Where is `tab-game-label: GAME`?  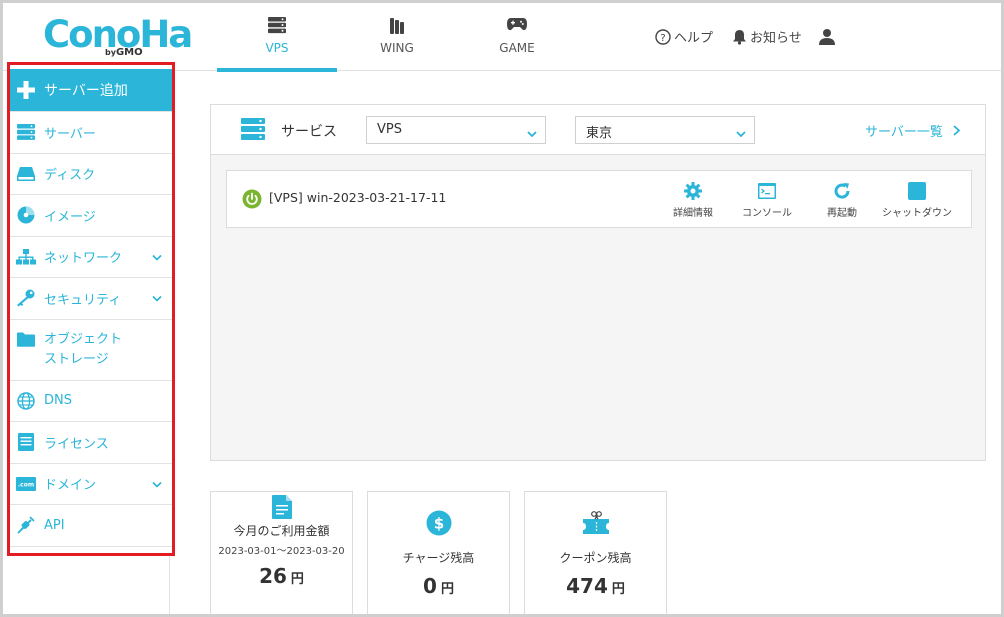 tab-game-label: GAME is located at coordinates (517, 48).